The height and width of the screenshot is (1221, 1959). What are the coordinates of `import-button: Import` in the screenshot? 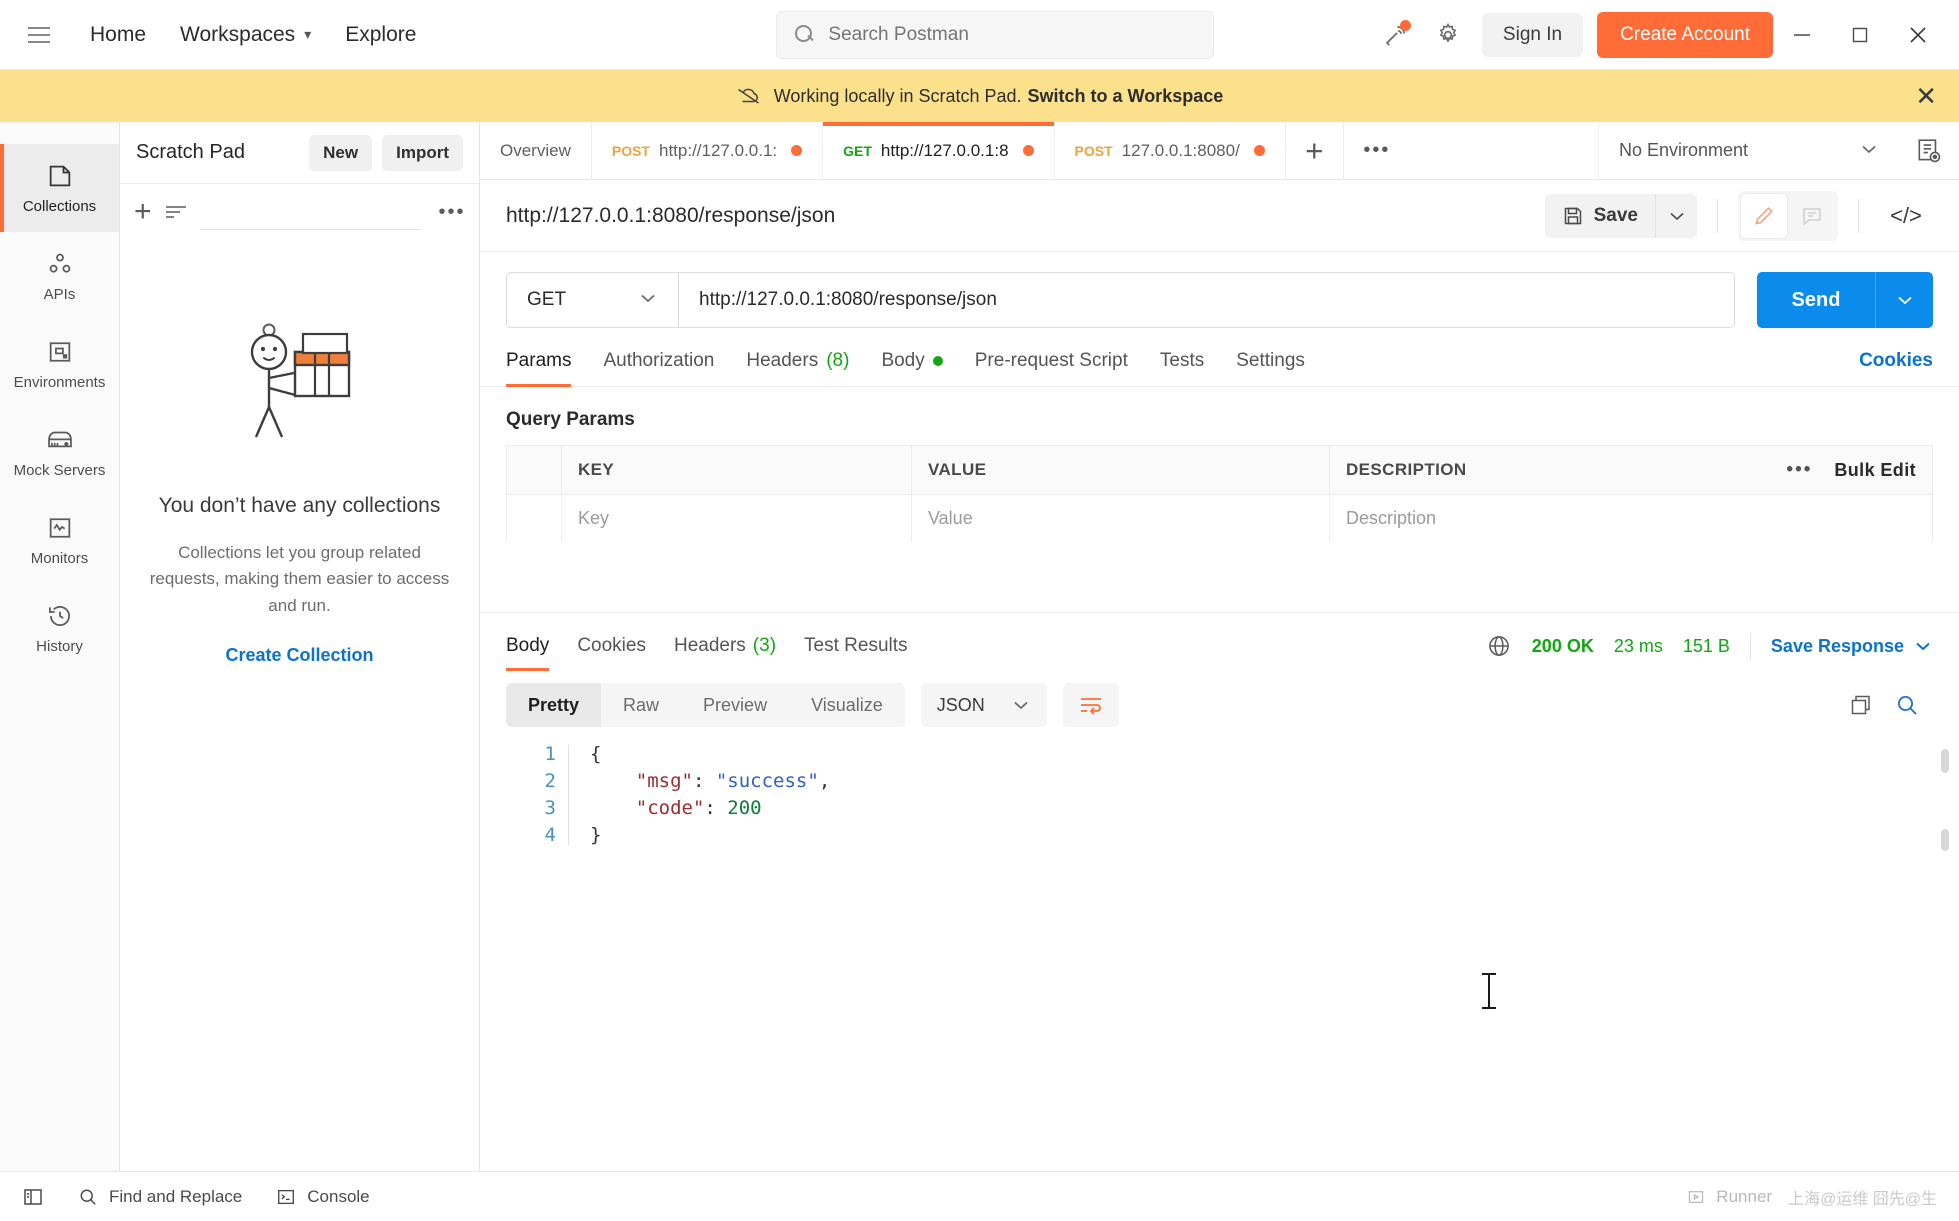 It's located at (422, 152).